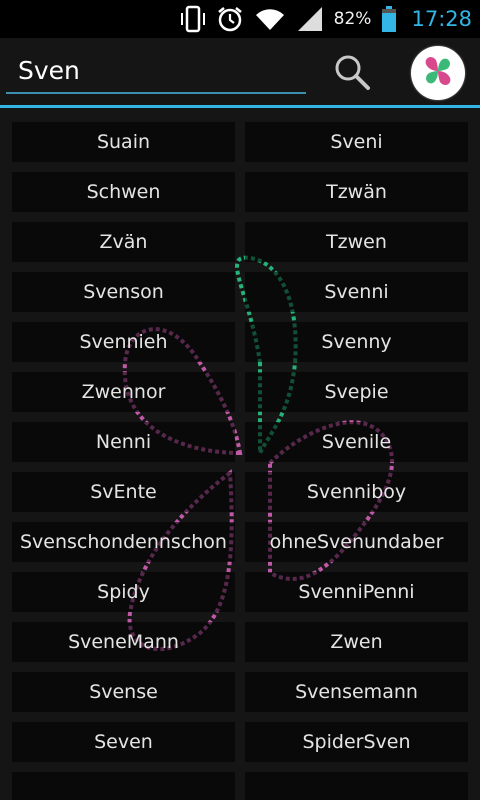 The width and height of the screenshot is (480, 800). What do you see at coordinates (356, 642) in the screenshot?
I see `name-item: Zwen` at bounding box center [356, 642].